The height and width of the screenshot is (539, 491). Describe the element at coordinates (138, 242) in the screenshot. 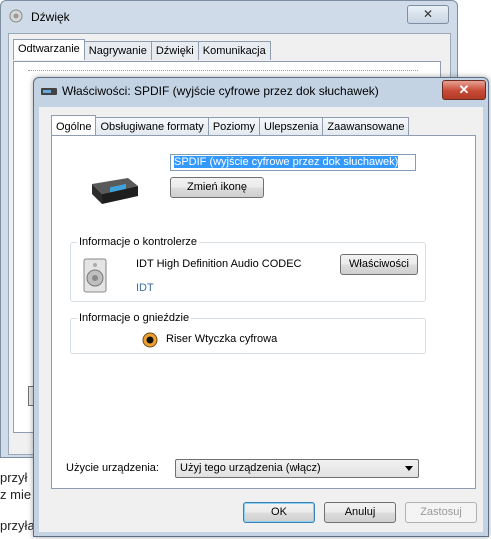

I see `controller-info-label: Informacje o kontrolerze` at that location.